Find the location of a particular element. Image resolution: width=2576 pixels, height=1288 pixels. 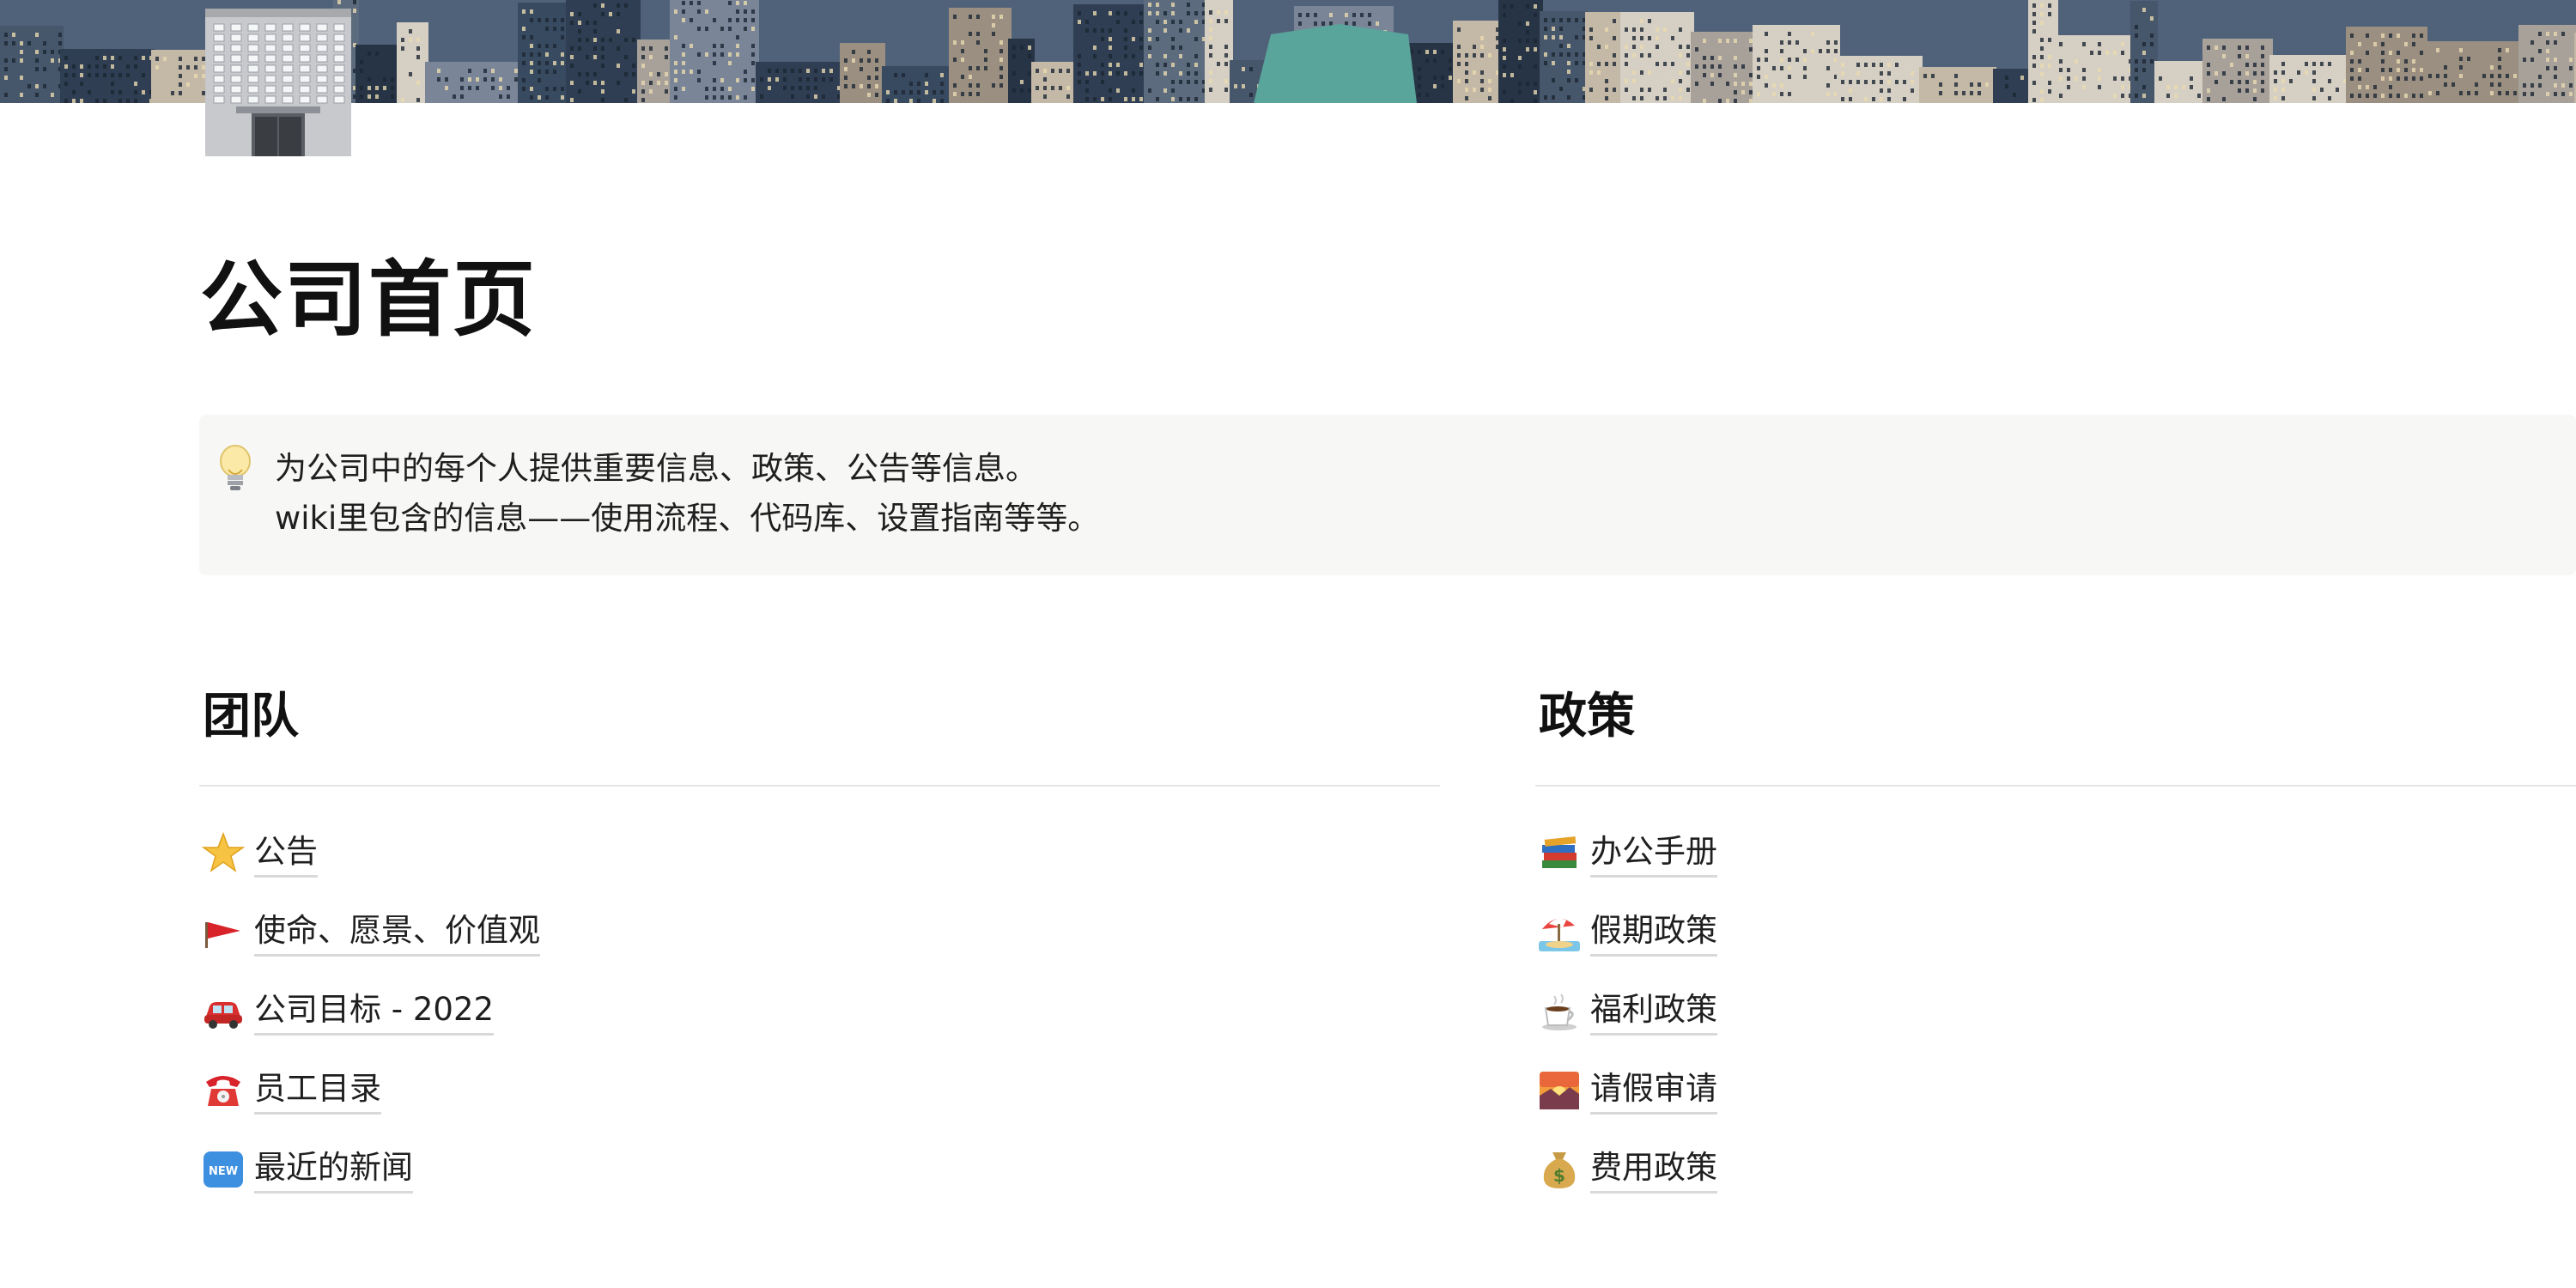

page-link-label: 请假审请 is located at coordinates (1653, 1091).